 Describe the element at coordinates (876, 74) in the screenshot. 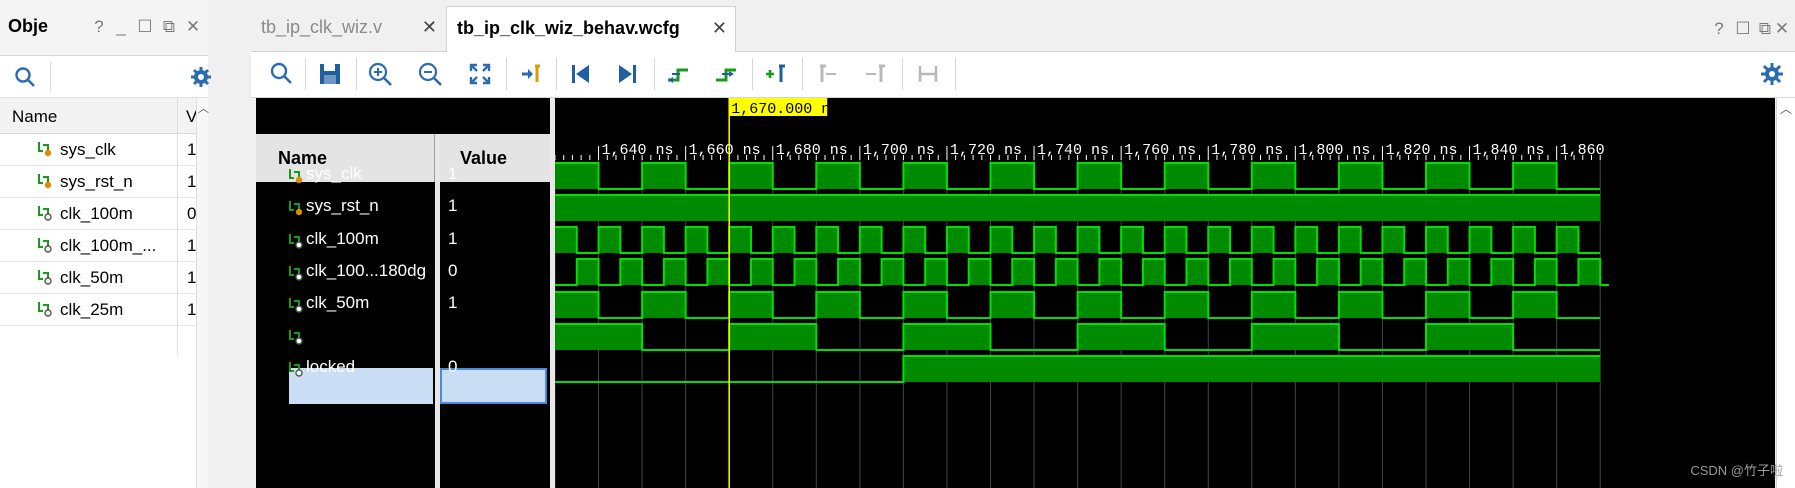

I see `next-marker-icon` at that location.